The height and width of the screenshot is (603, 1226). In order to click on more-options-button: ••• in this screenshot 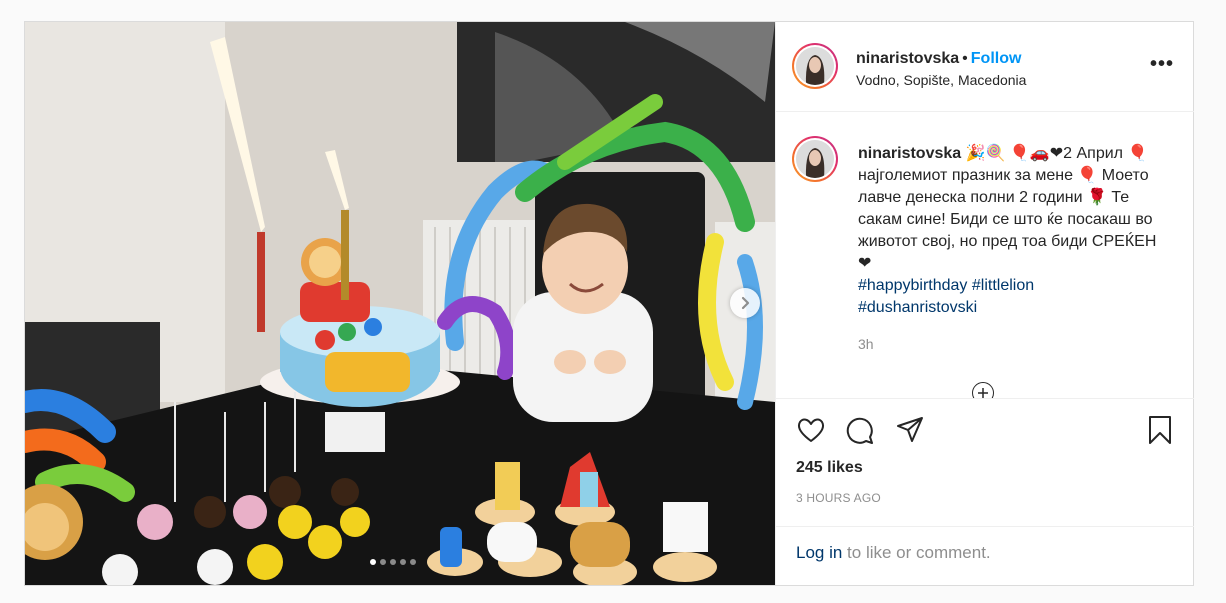, I will do `click(1162, 64)`.